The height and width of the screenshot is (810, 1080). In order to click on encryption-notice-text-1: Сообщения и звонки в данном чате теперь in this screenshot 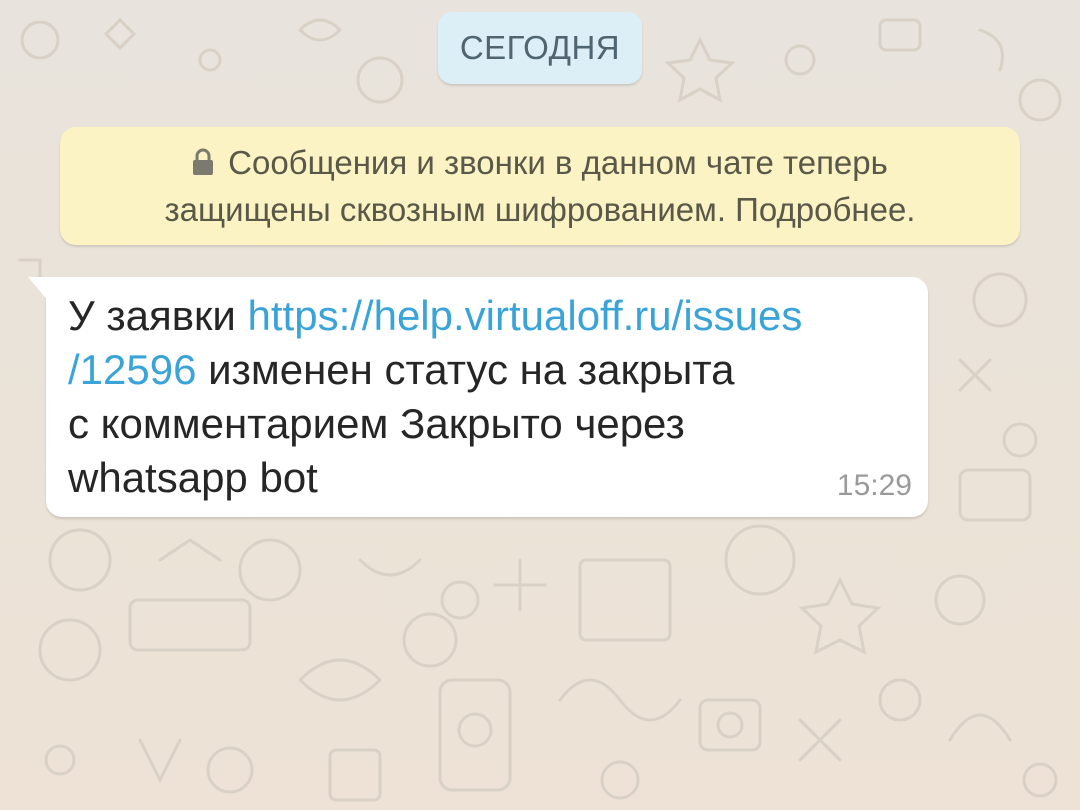, I will do `click(558, 162)`.